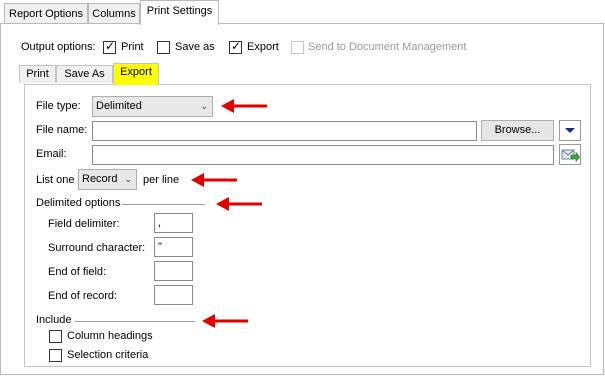 Image resolution: width=605 pixels, height=376 pixels. What do you see at coordinates (54, 320) in the screenshot?
I see `include-title: Include` at bounding box center [54, 320].